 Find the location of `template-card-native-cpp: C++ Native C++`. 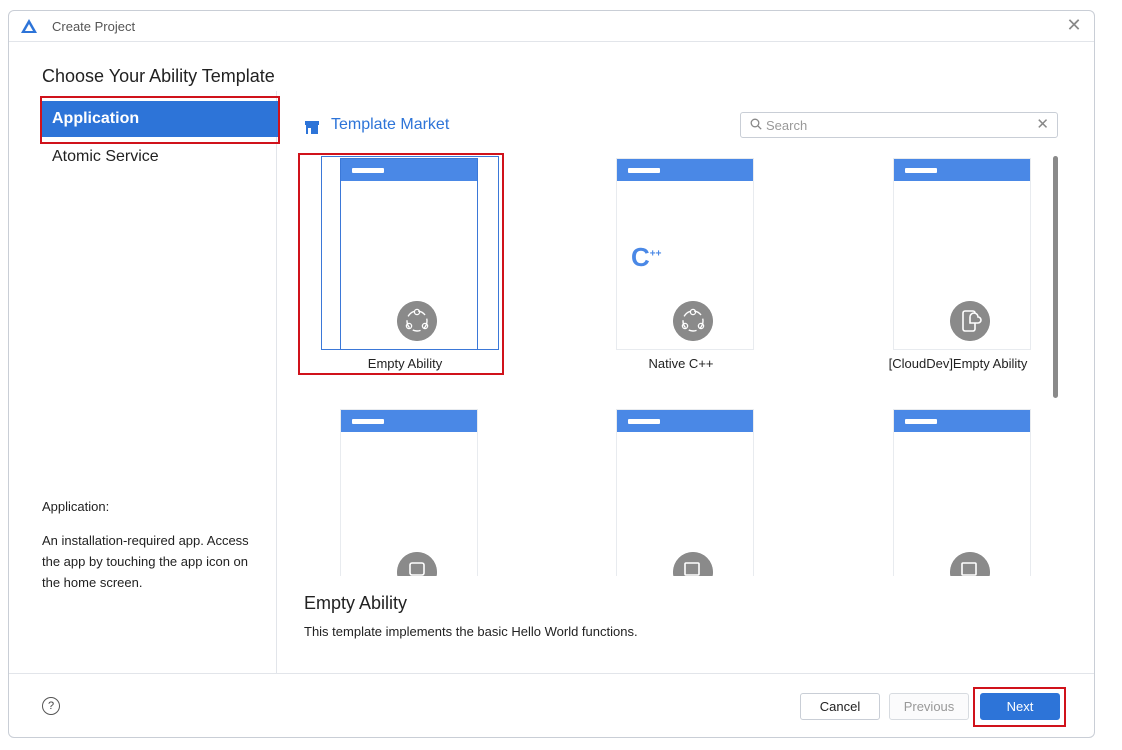

template-card-native-cpp: C++ Native C++ is located at coordinates (681, 269).